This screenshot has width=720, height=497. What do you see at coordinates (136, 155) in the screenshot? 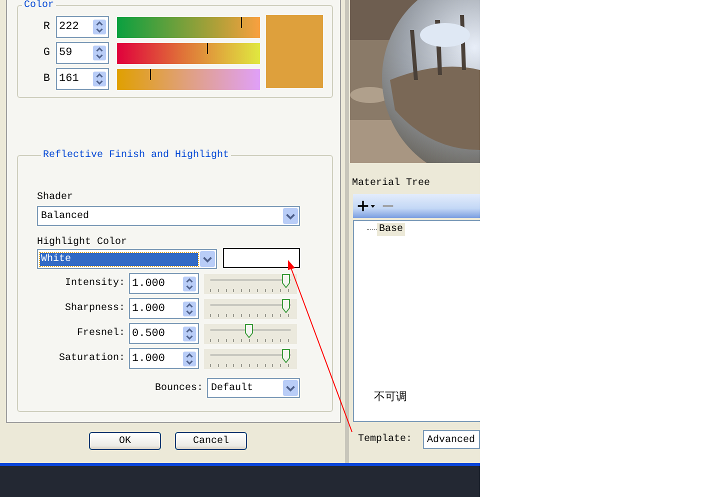
I see `group-title: Reflective Finish and Highlight` at bounding box center [136, 155].